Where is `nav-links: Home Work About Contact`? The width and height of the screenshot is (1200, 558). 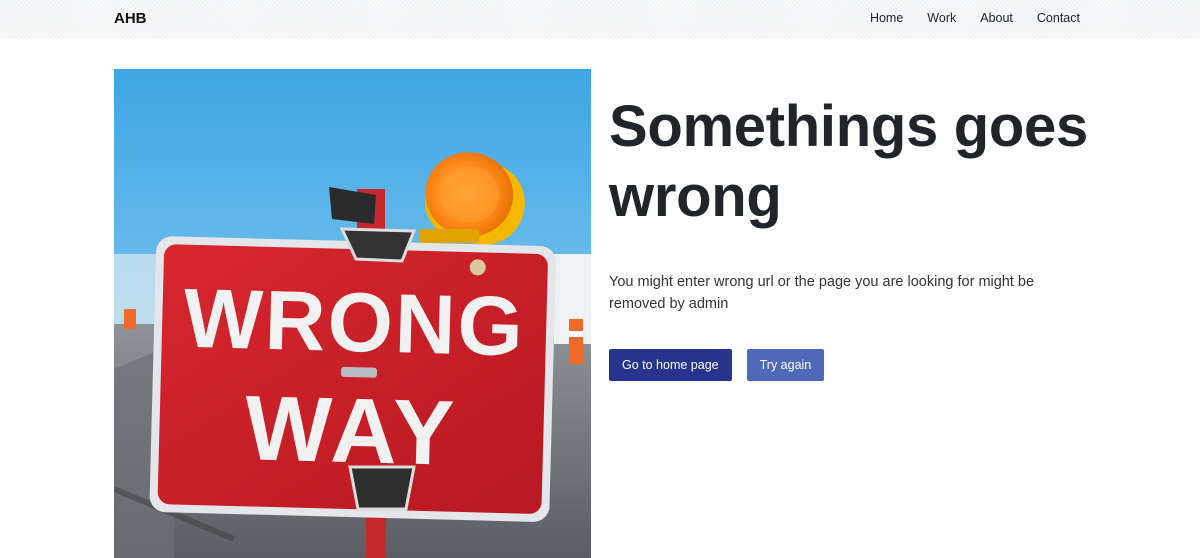 nav-links: Home Work About Contact is located at coordinates (975, 18).